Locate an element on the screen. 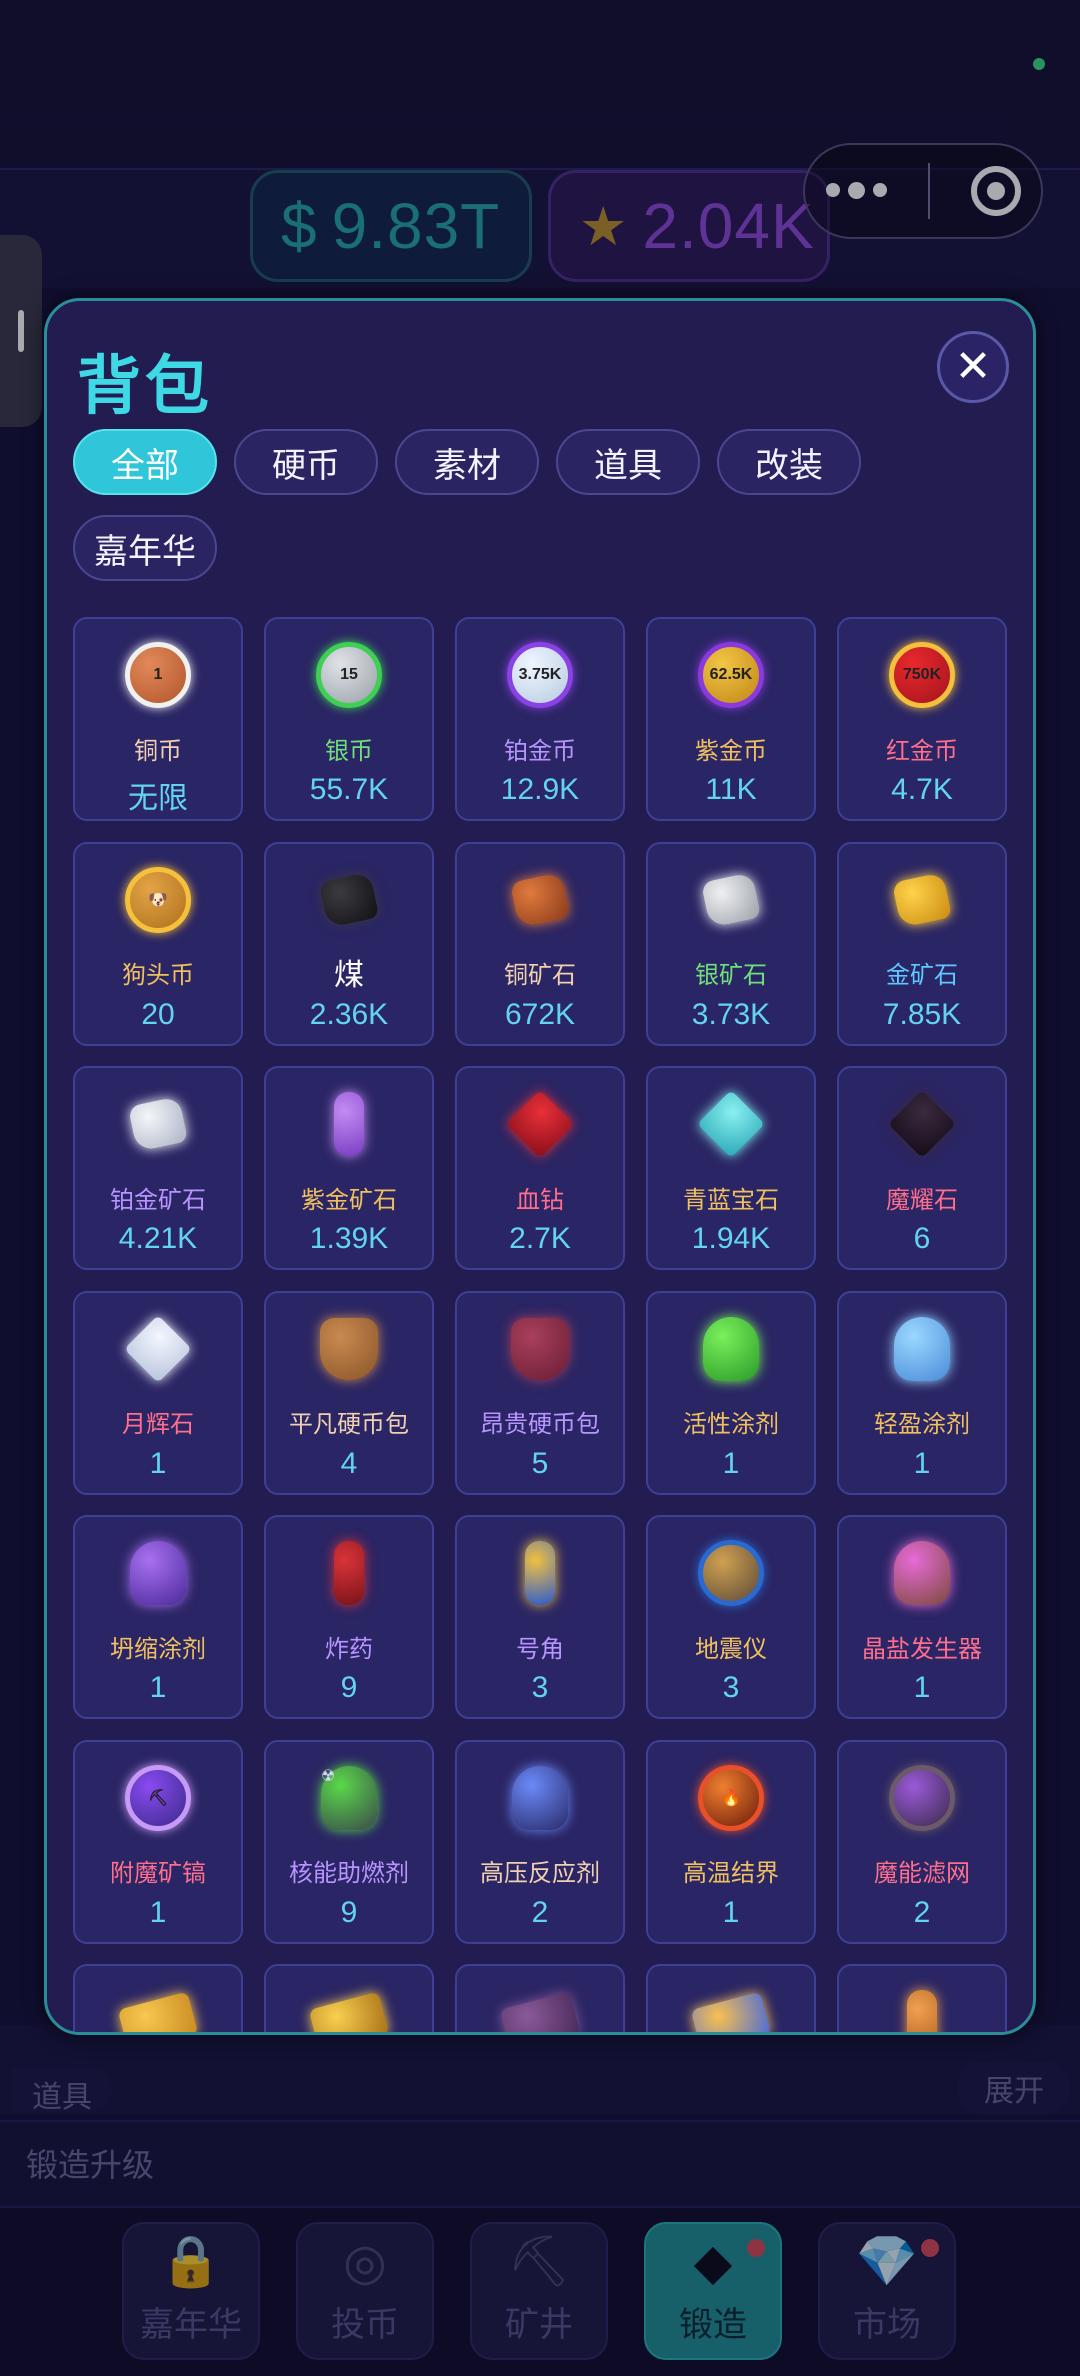  high-temp-barrier-icon: 🔥 is located at coordinates (731, 1798).